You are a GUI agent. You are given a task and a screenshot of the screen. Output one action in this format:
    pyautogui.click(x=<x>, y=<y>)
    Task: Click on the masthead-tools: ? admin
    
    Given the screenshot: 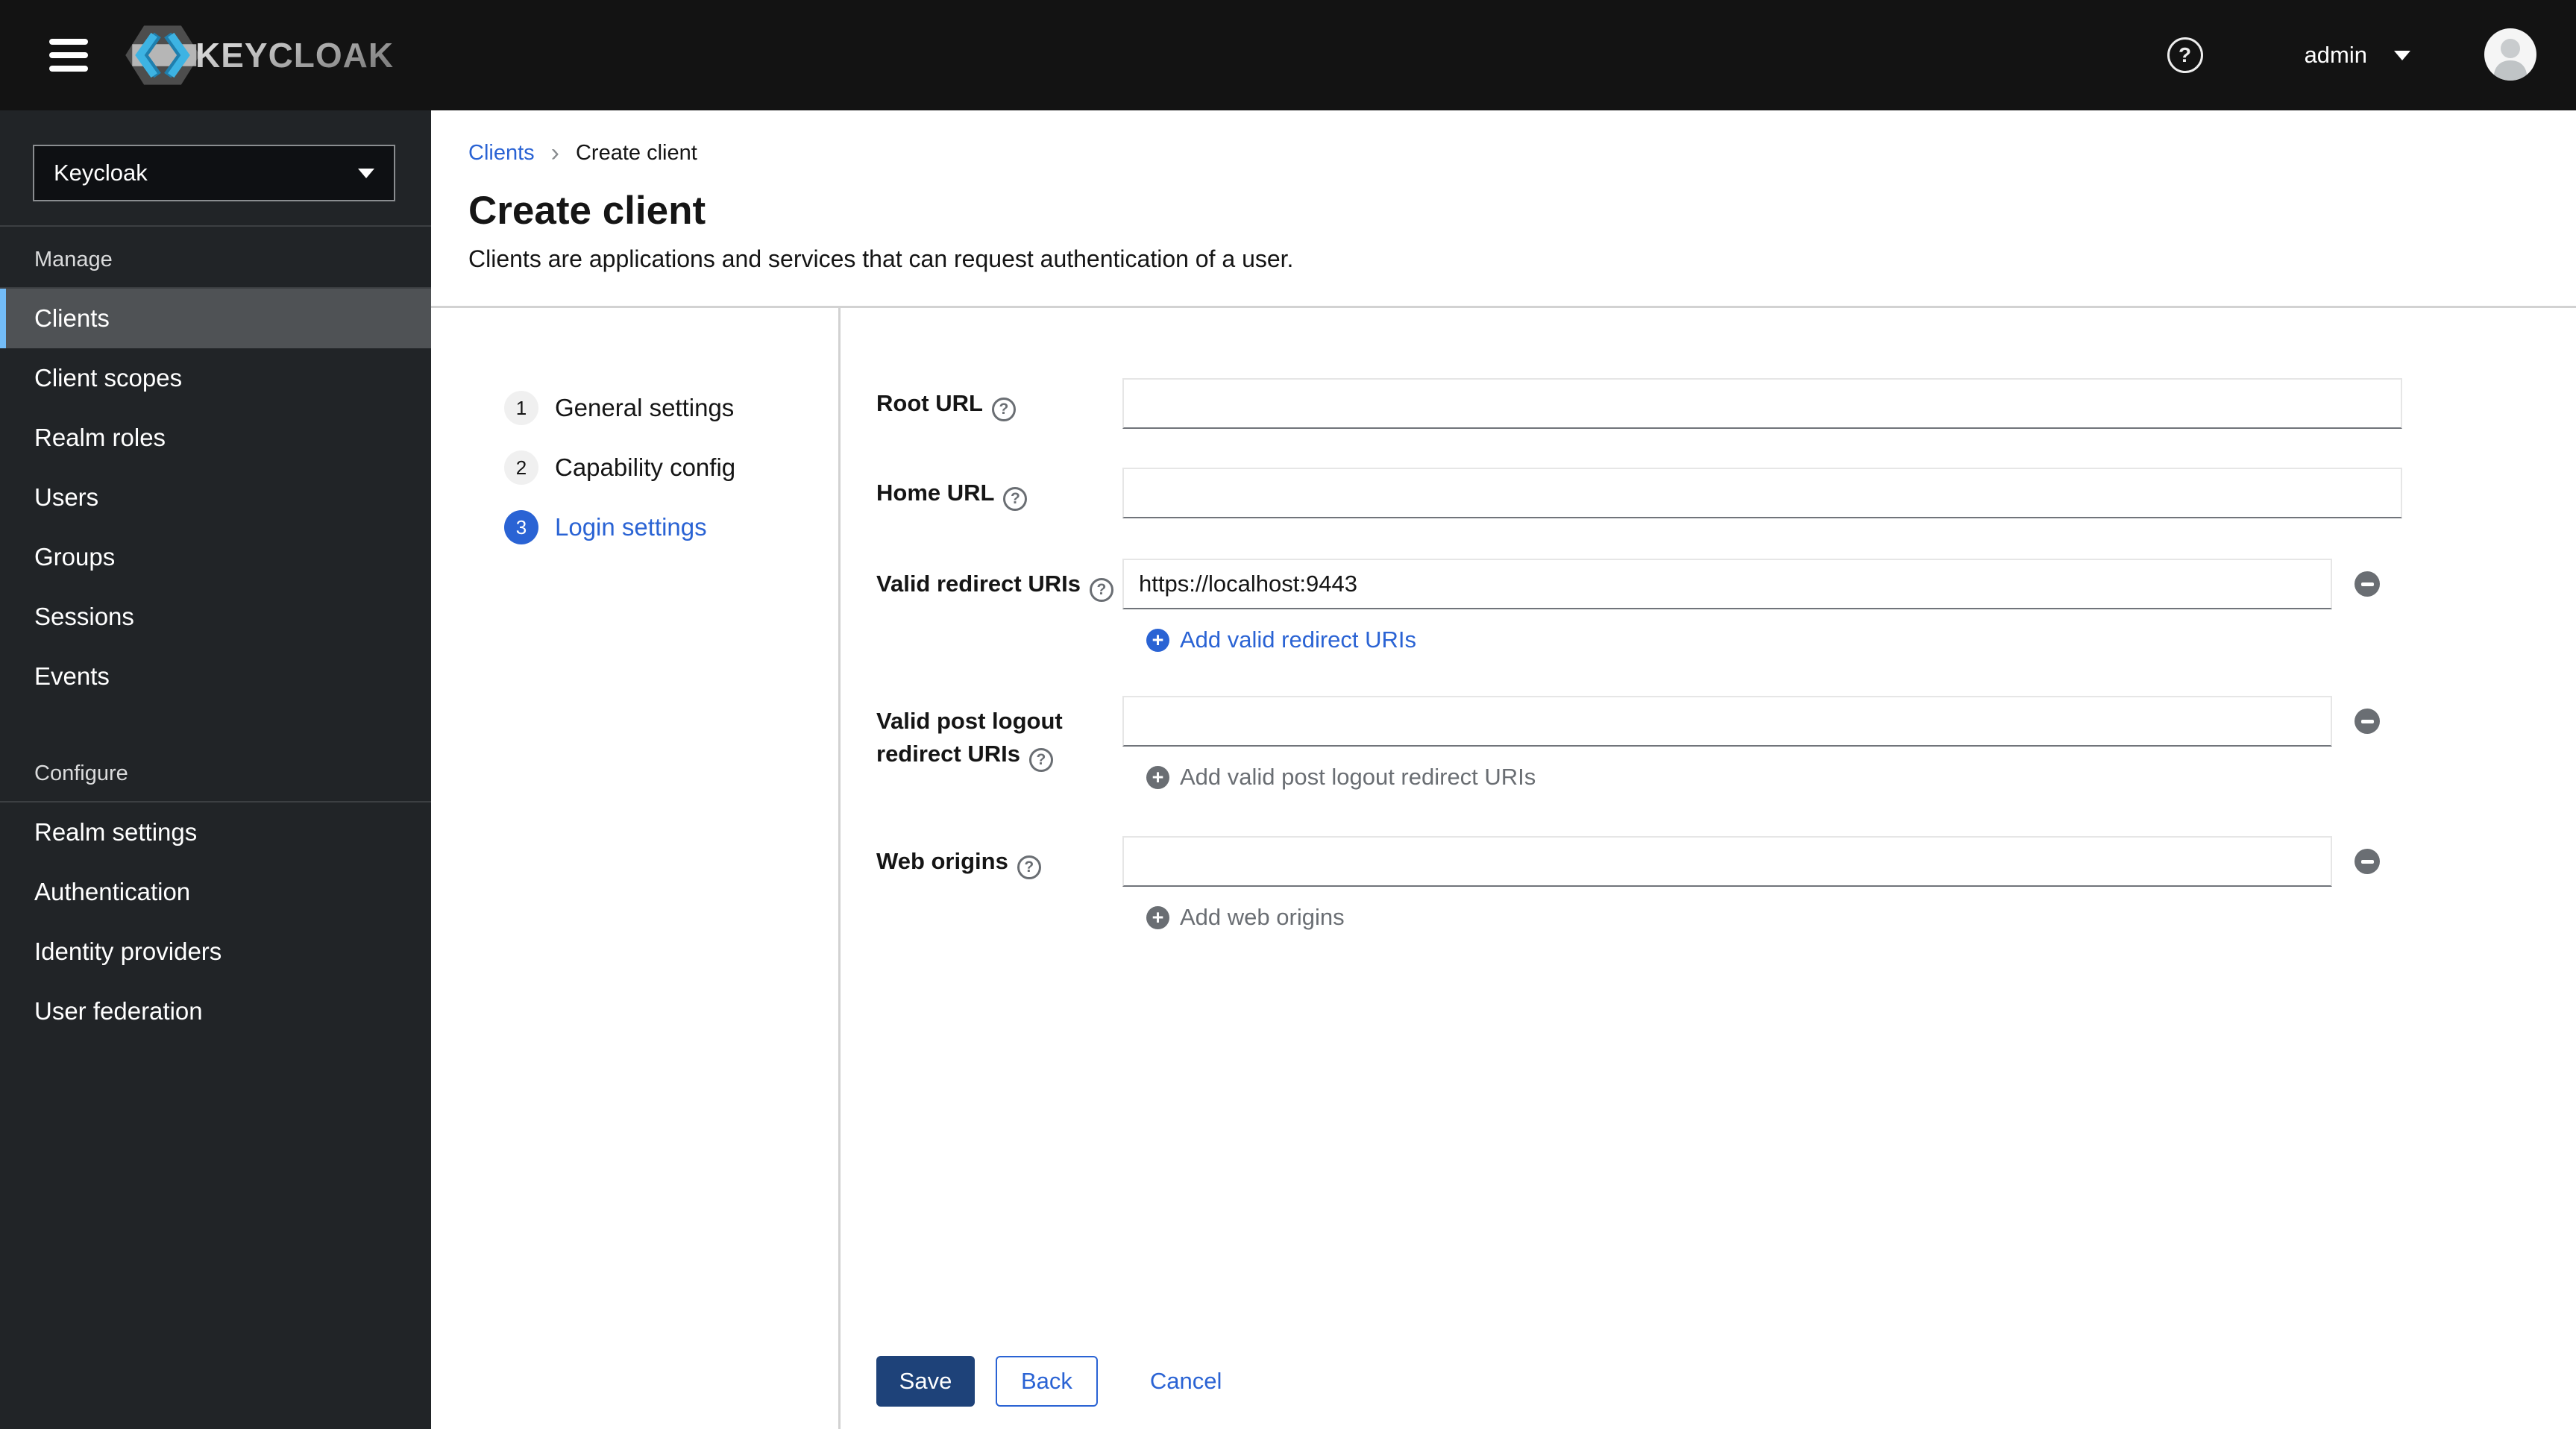 What is the action you would take?
    pyautogui.click(x=2372, y=56)
    